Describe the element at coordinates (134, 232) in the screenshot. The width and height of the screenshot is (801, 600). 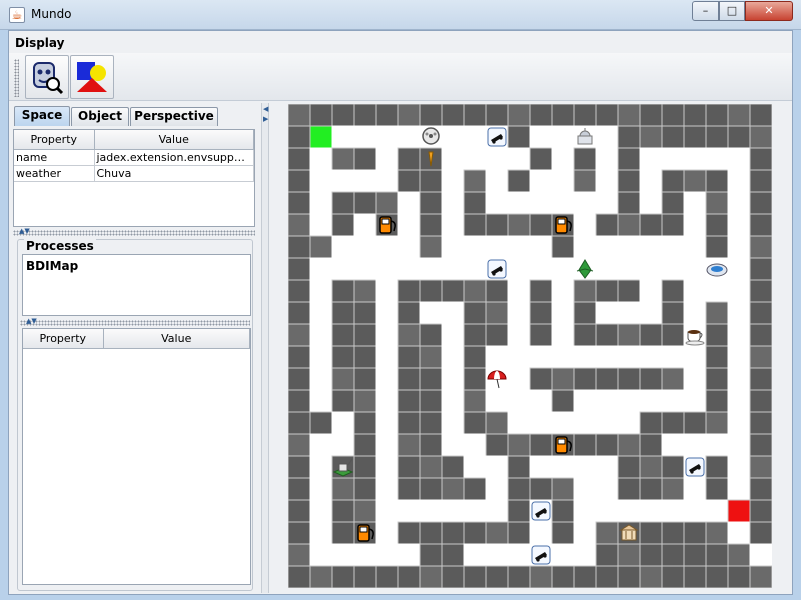
I see `horizontal-splitter: ▲▼` at that location.